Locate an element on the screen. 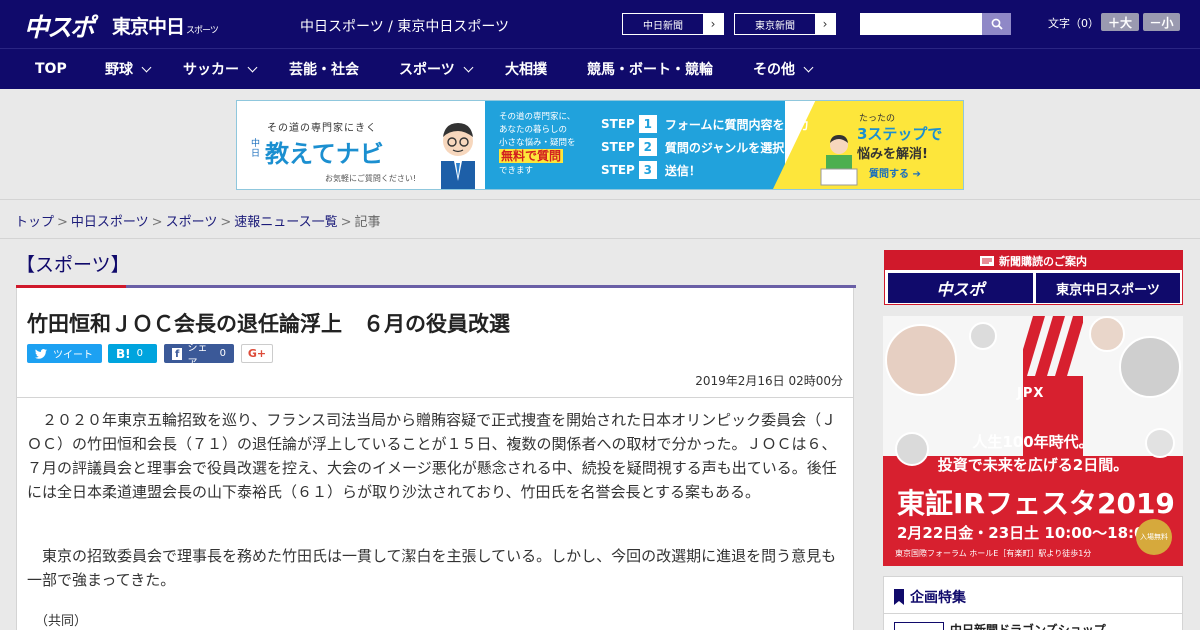 This screenshot has width=1200, height=630. feature-header: 企画特集 is located at coordinates (930, 597).